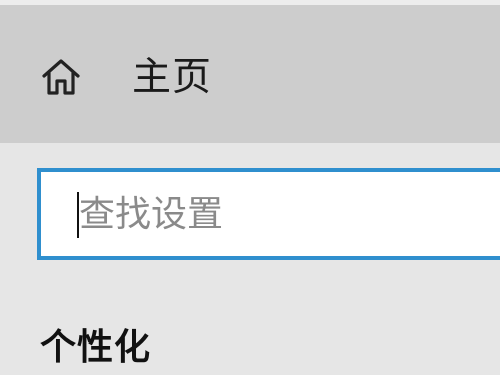 This screenshot has height=375, width=500. I want to click on section-heading: 个性化, so click(96, 347).